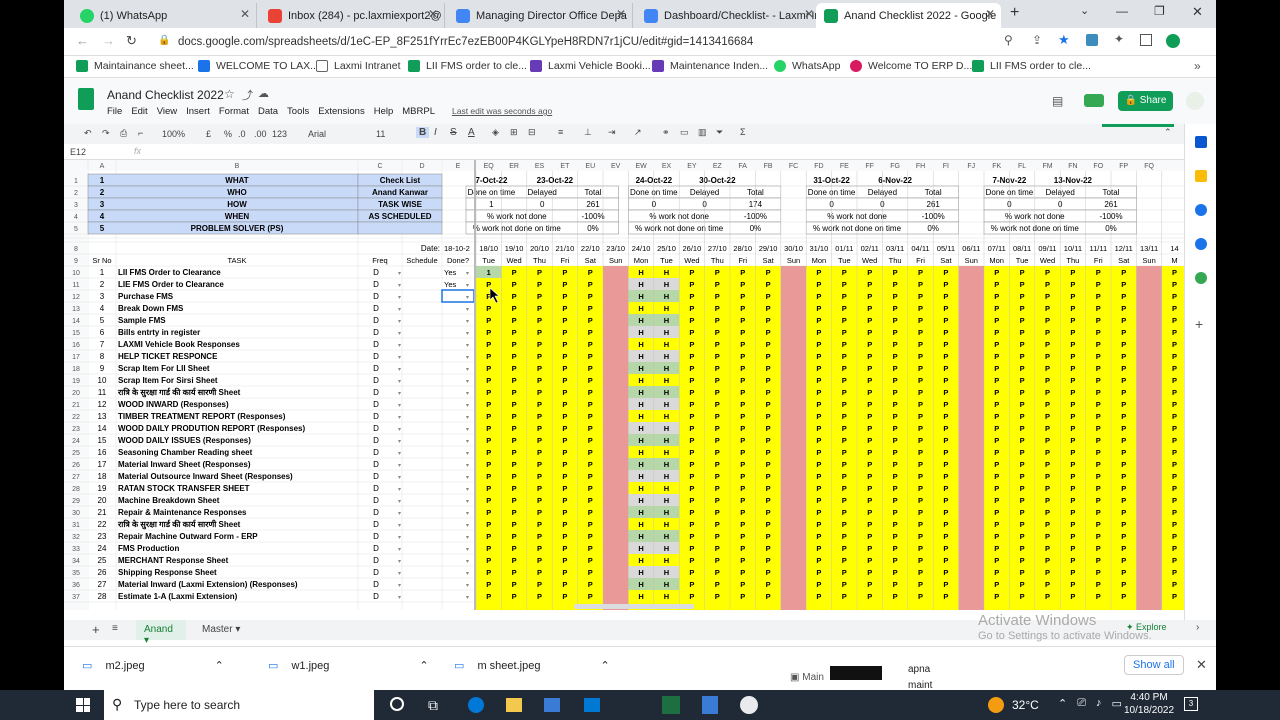  I want to click on action-center-icon: 3, so click(1191, 704).